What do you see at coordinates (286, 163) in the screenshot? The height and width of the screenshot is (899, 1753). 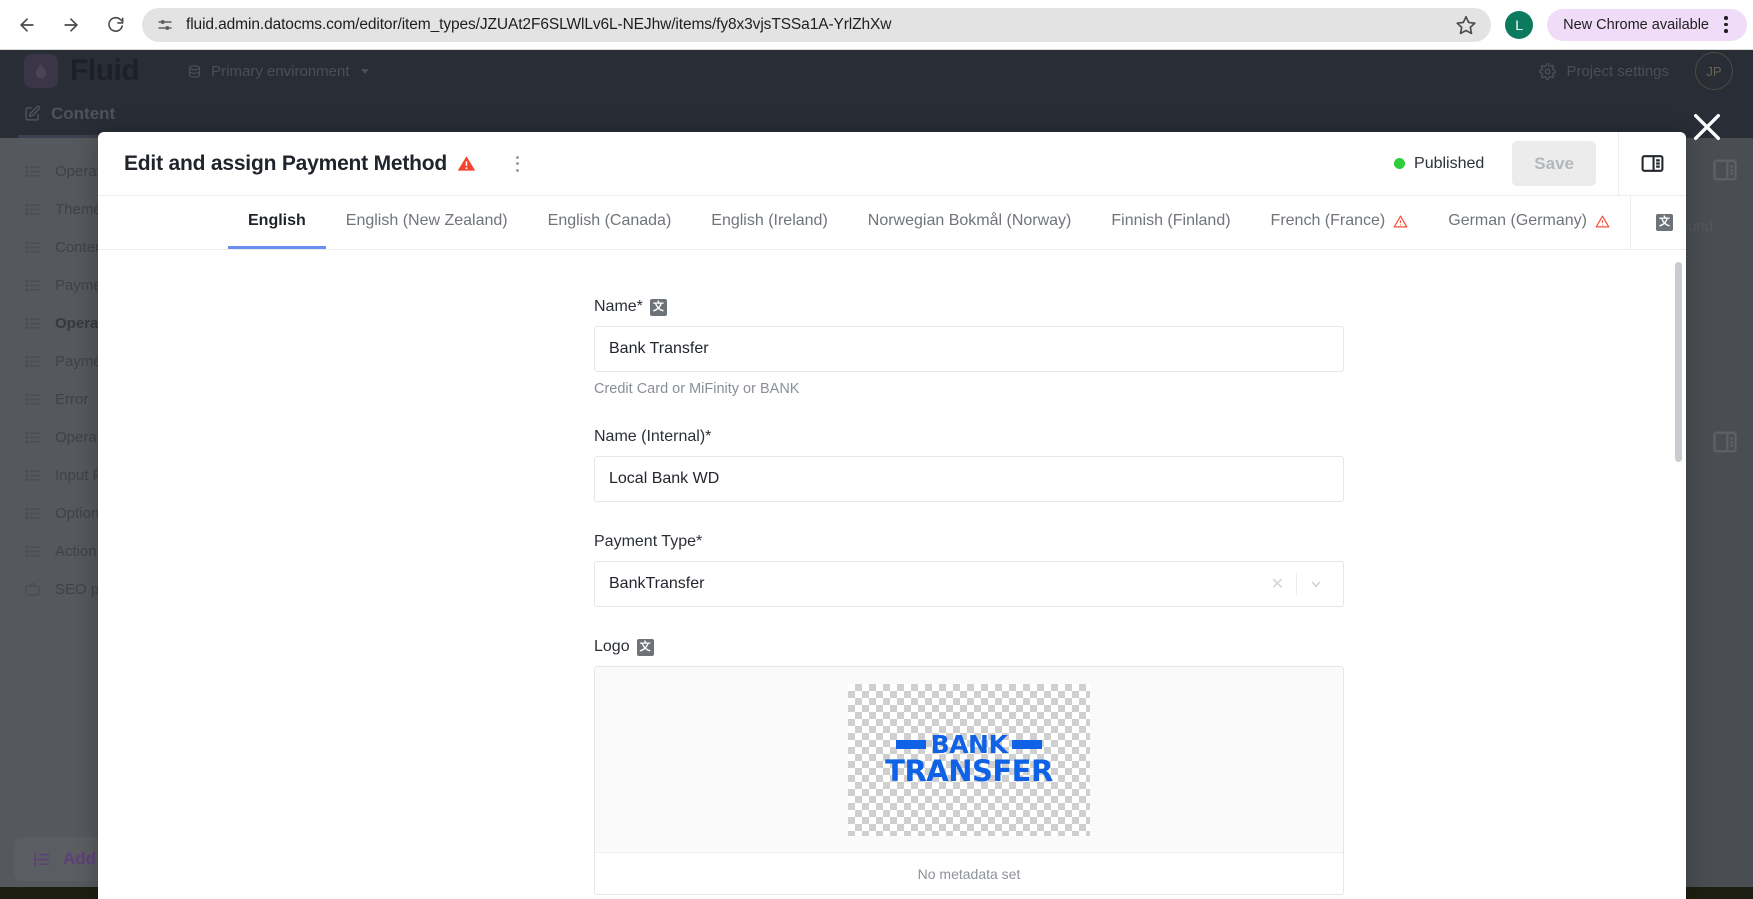 I see `page-title: Edit and assign Payment Method` at bounding box center [286, 163].